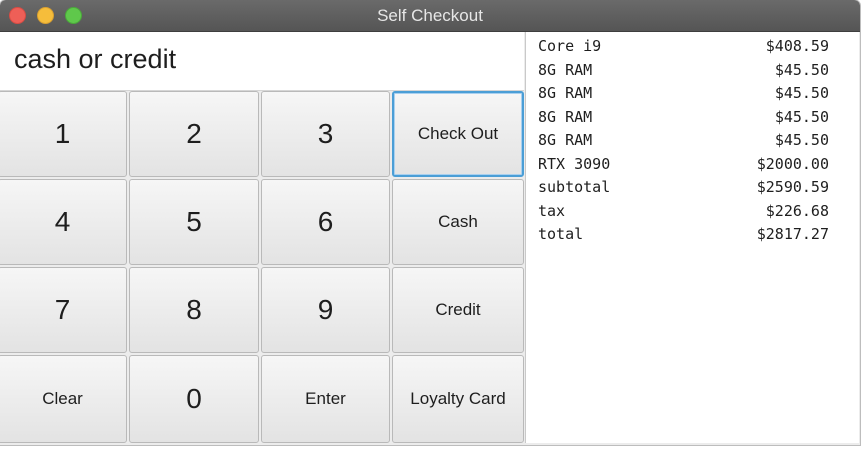  I want to click on key-1-button: 1, so click(63, 134).